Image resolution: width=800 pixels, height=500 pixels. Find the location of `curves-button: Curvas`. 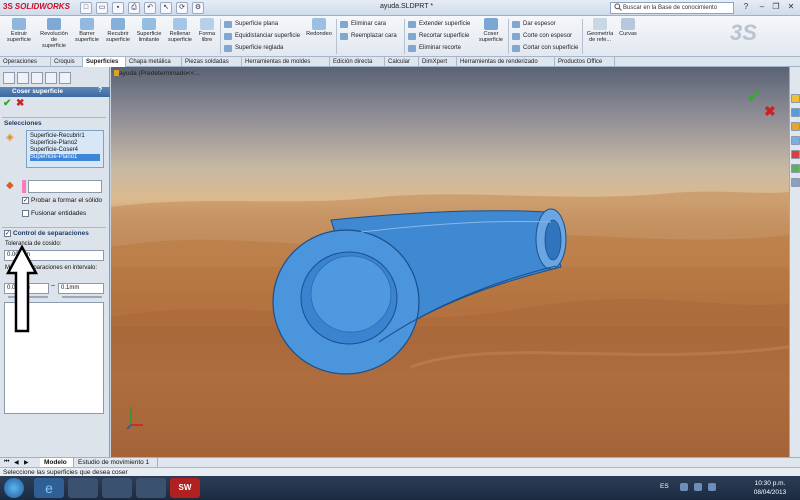

curves-button: Curvas is located at coordinates (628, 36).